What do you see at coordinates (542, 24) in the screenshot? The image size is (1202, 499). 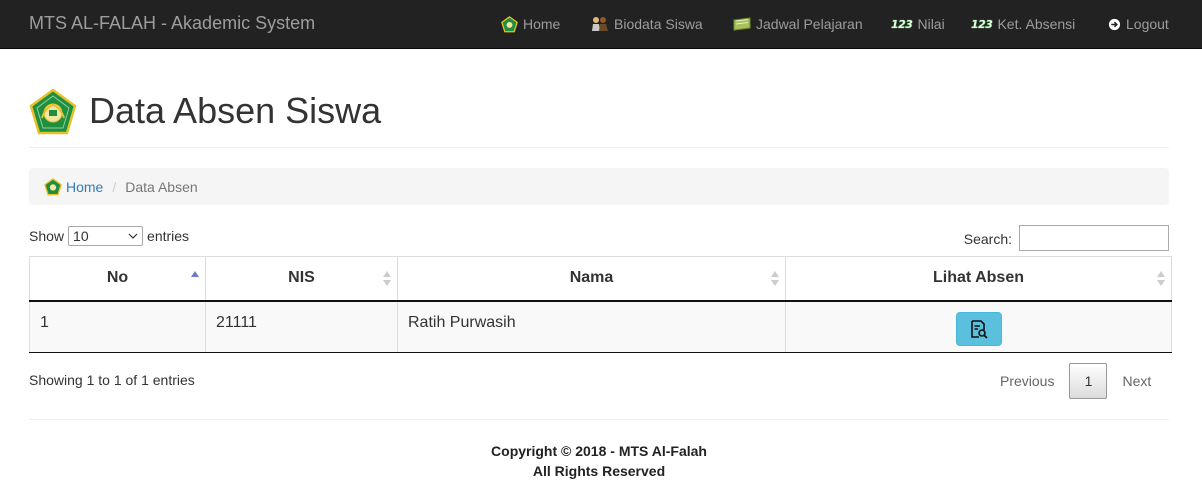 I see `nav-label-home: Home` at bounding box center [542, 24].